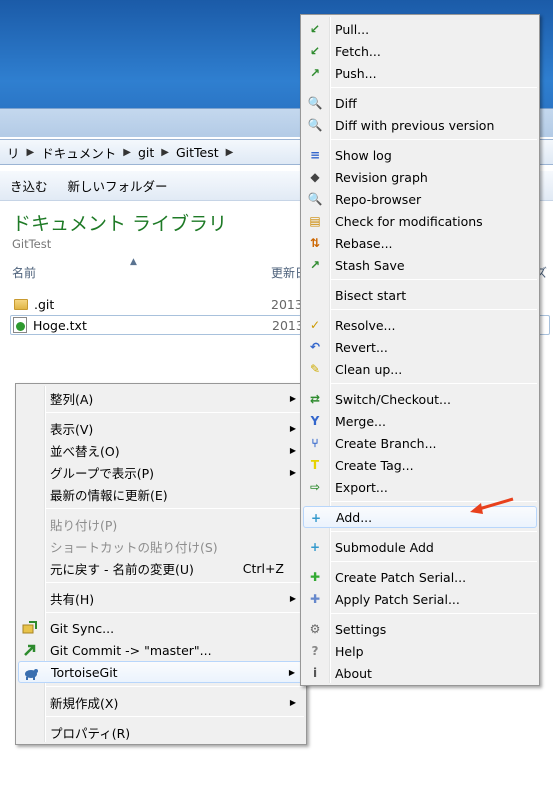  Describe the element at coordinates (146, 152) in the screenshot. I see `breadcrumb-git: git` at that location.